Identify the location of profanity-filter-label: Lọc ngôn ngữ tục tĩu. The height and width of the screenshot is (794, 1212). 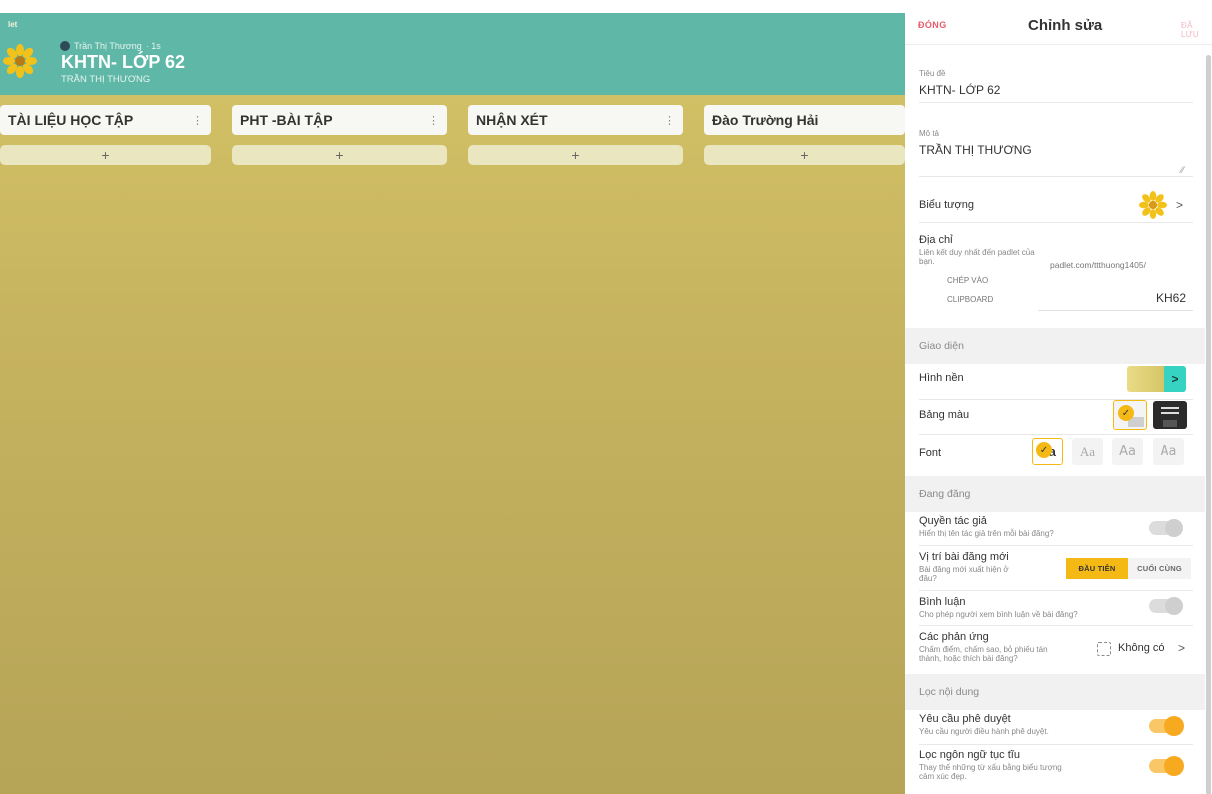
(969, 755).